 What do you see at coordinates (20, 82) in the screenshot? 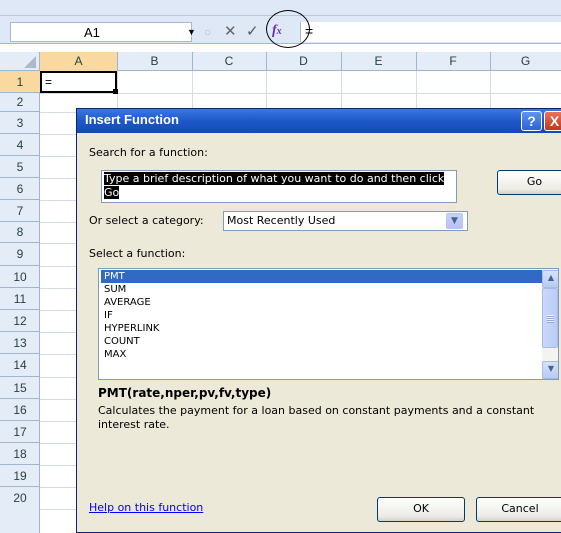
I see `row-header-1: 1` at bounding box center [20, 82].